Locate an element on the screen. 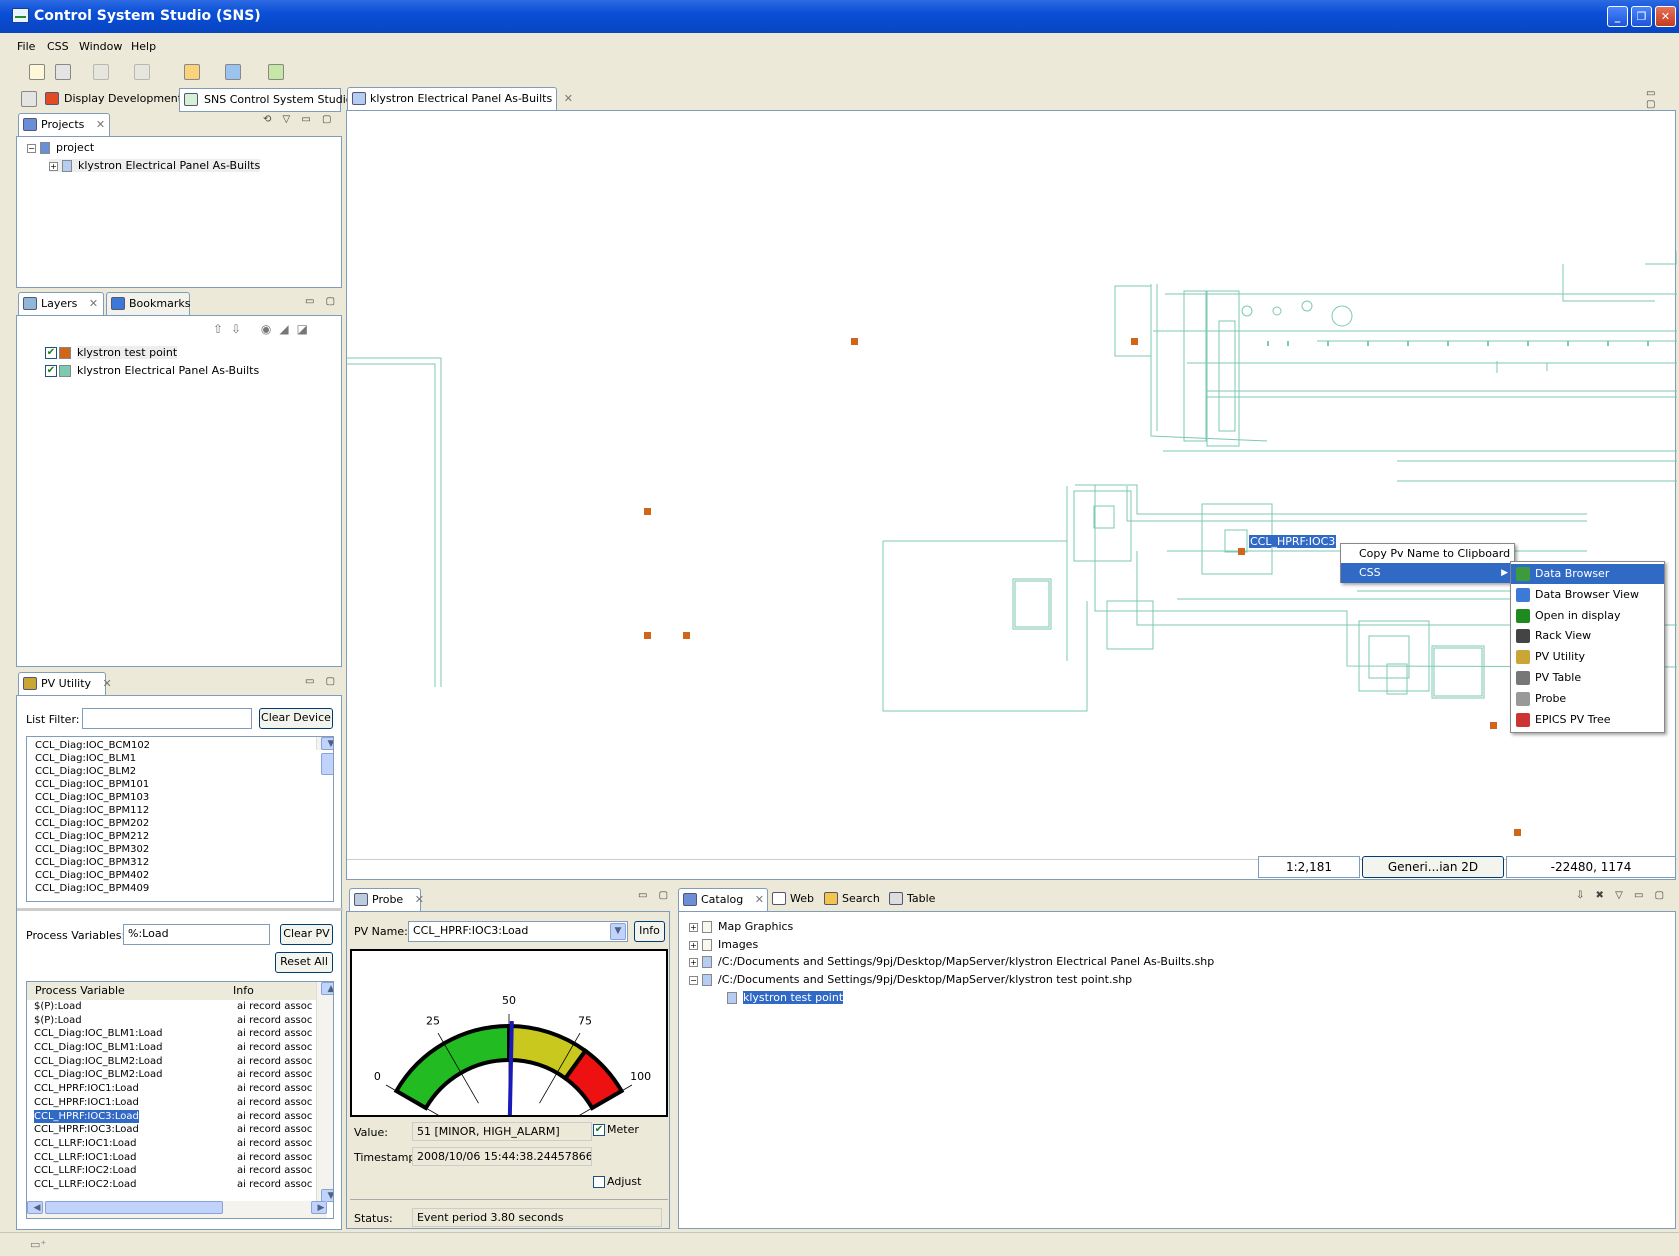  list-filter-input is located at coordinates (167, 718).